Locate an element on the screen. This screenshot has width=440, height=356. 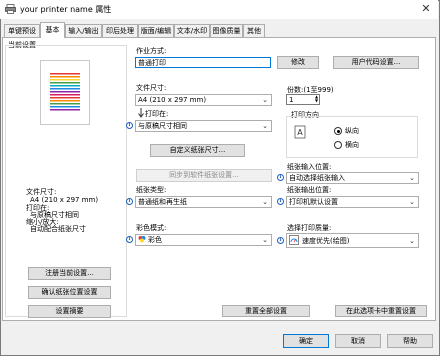
settings-summary-button: 设置摘要 is located at coordinates (69, 311).